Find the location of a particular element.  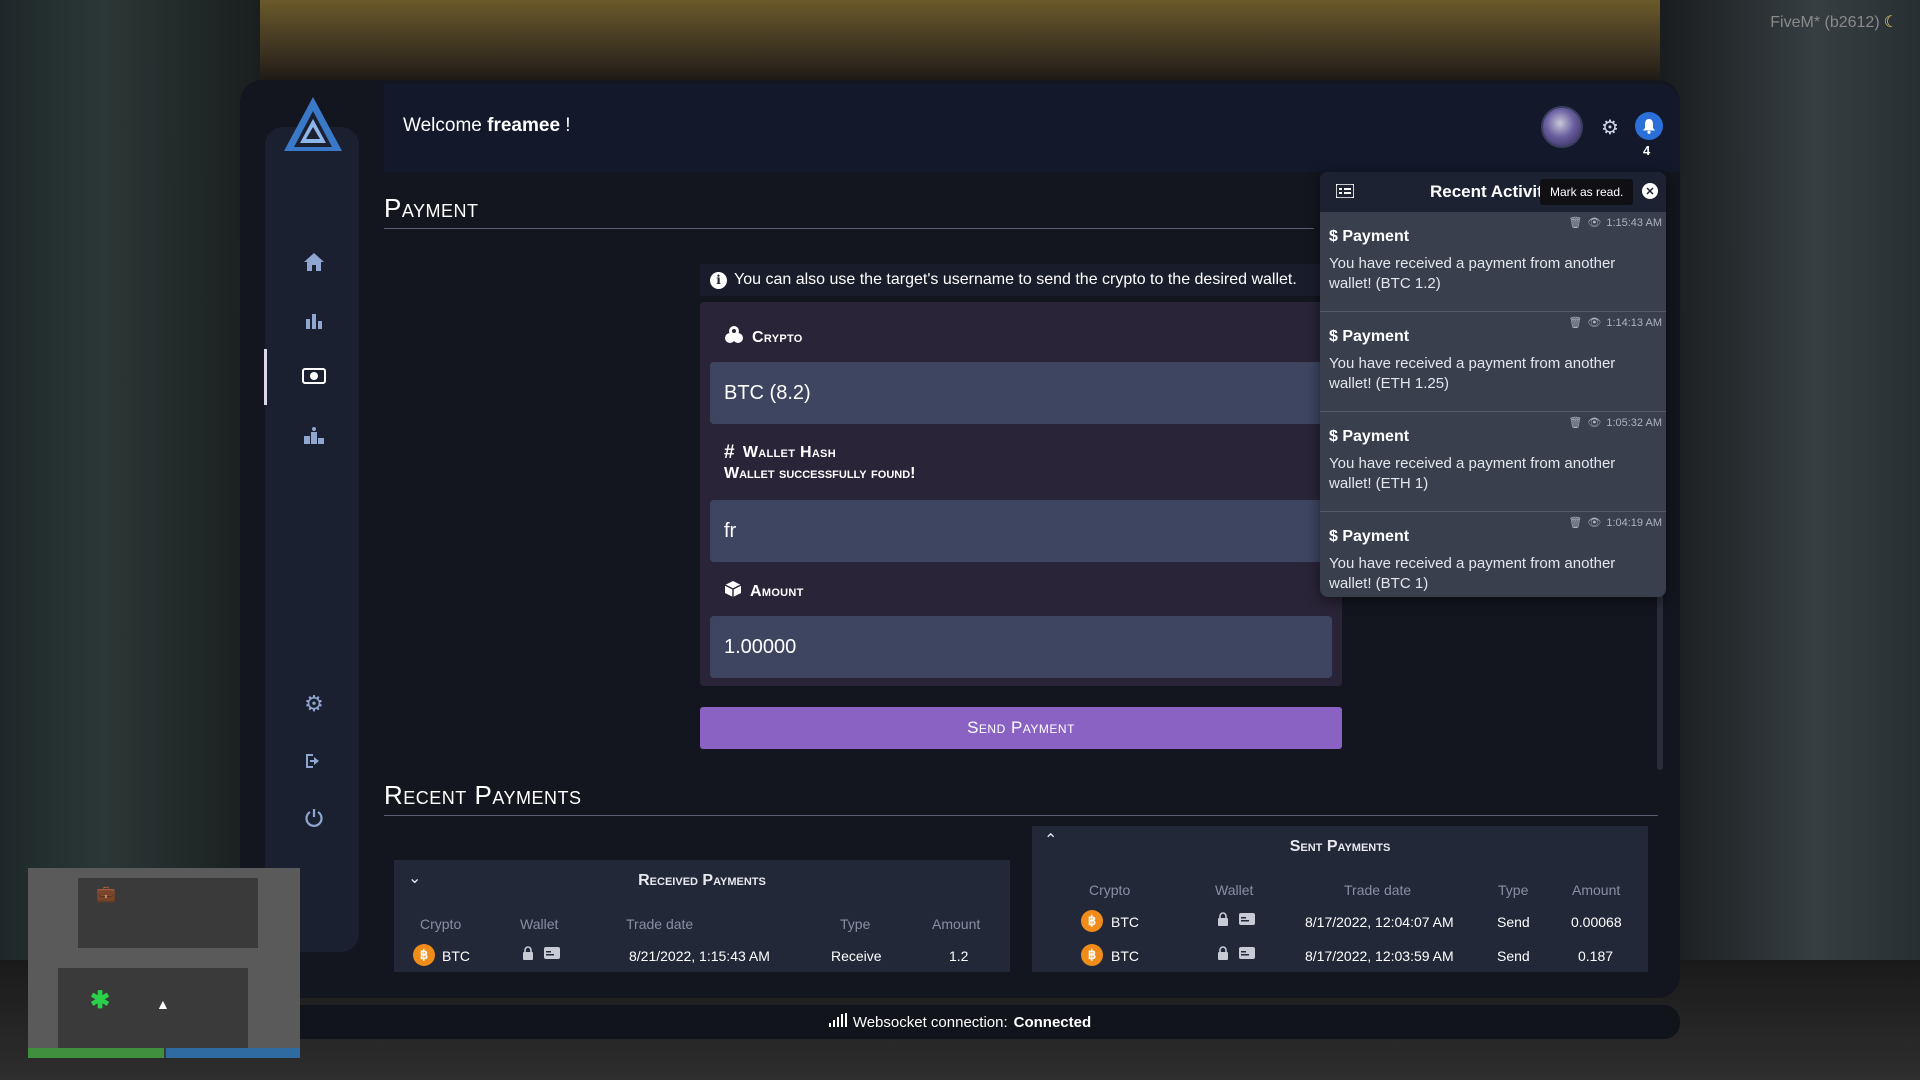

status-bar: Websocket connection: Connected is located at coordinates (960, 1022).